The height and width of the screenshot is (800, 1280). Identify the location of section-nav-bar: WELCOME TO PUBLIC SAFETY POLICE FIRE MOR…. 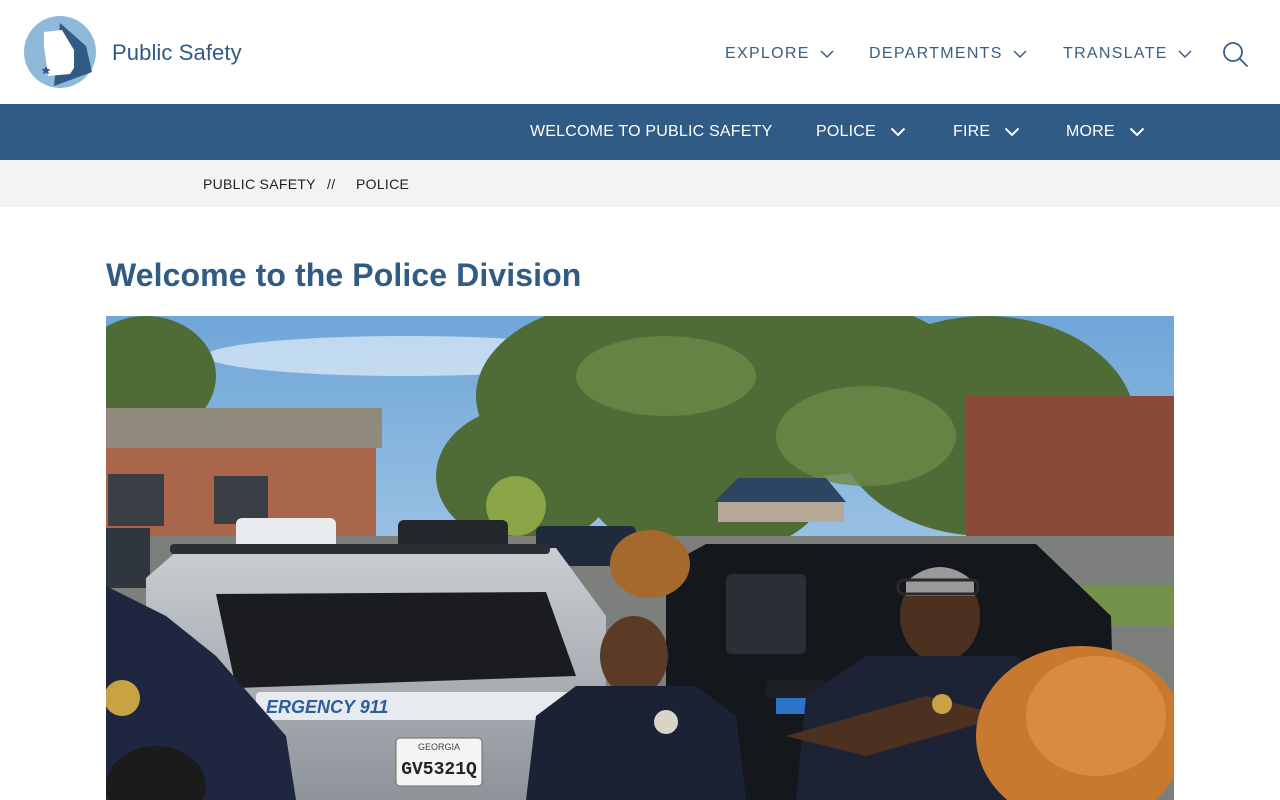
(640, 132).